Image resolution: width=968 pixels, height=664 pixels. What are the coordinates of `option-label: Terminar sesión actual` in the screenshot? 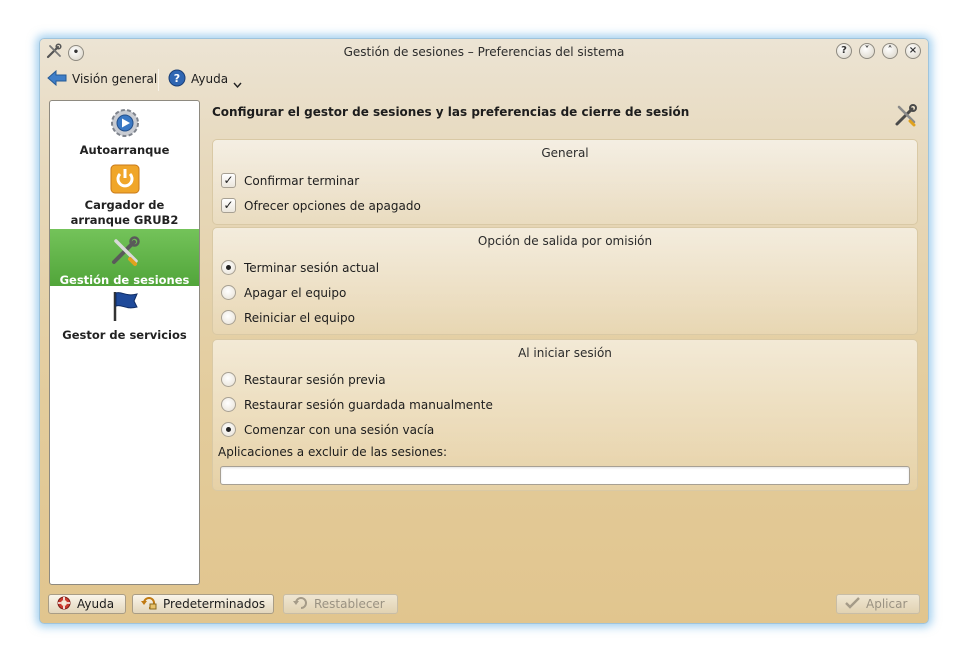 It's located at (312, 267).